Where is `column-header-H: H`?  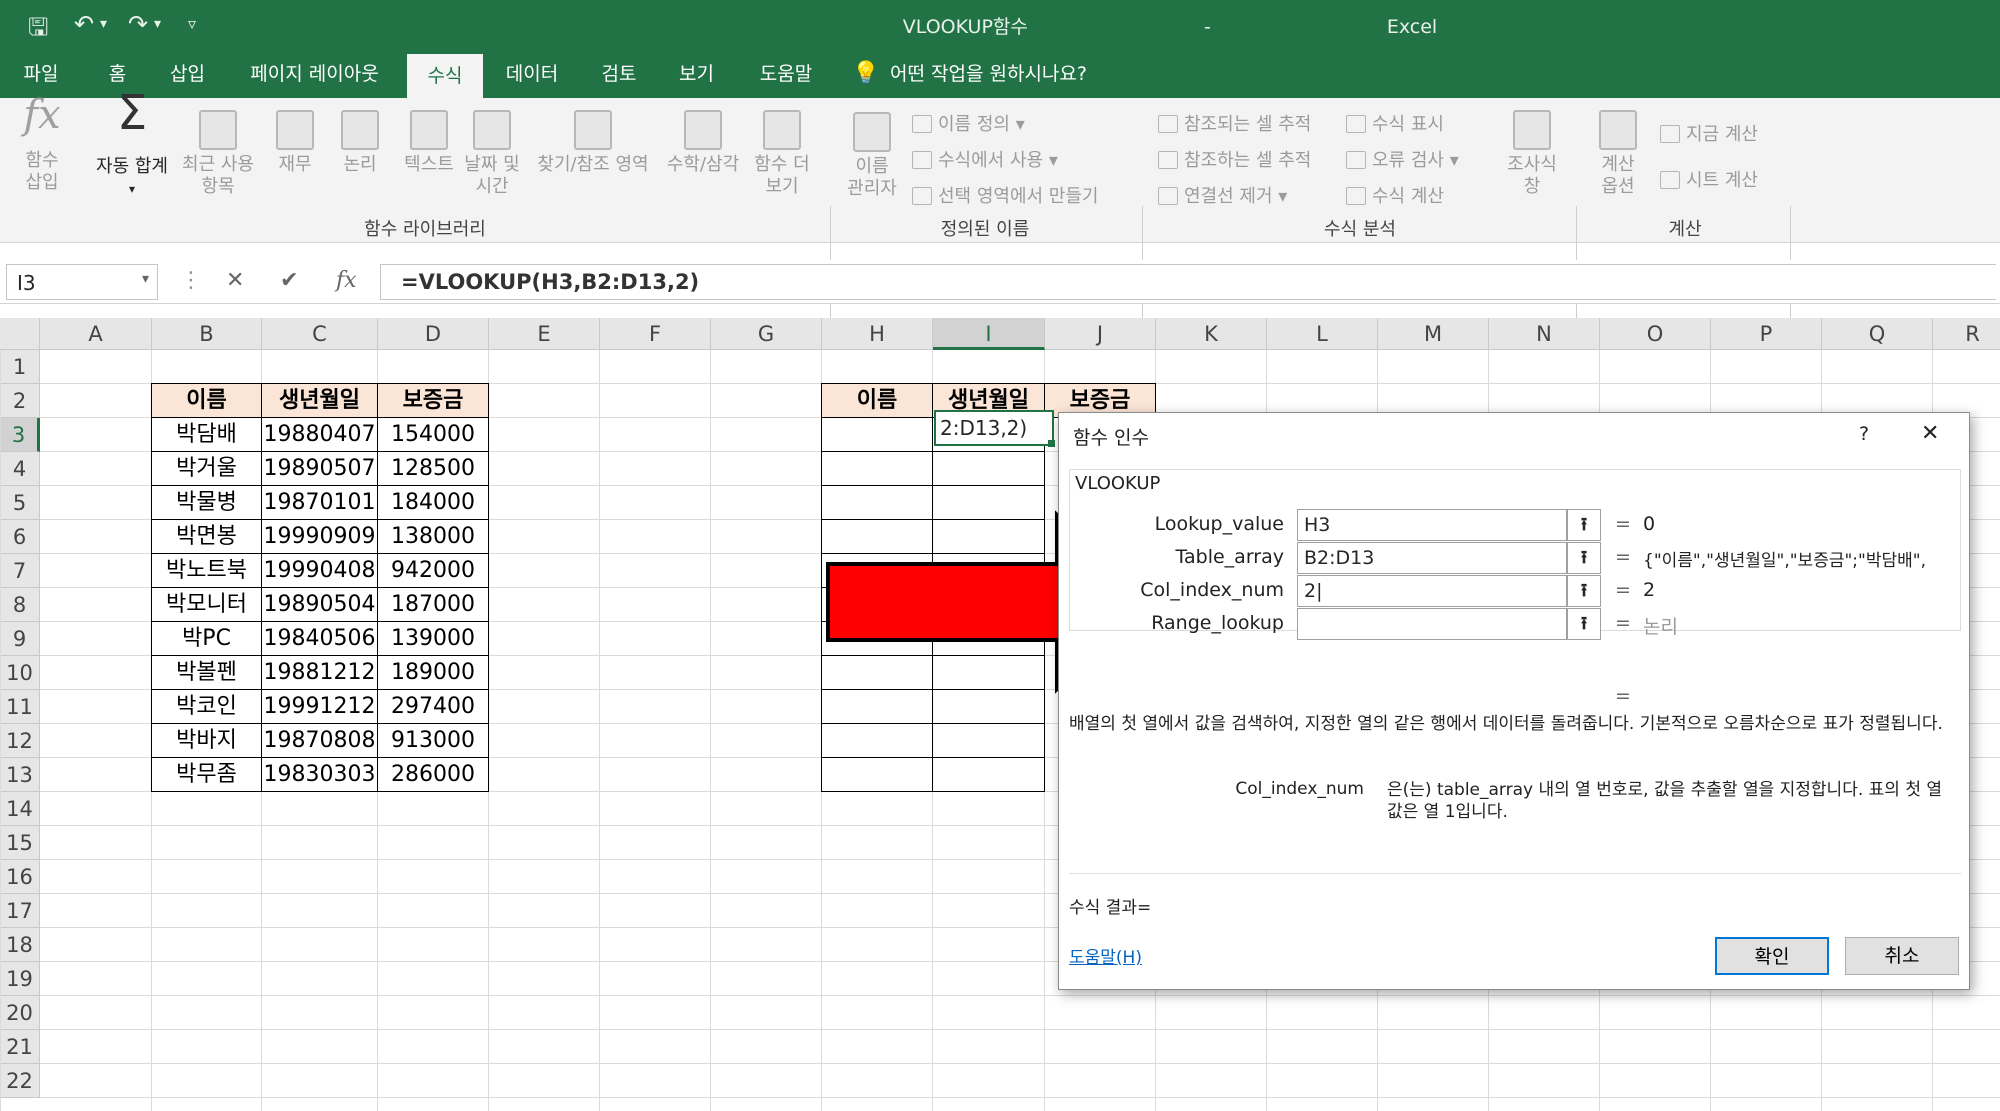 column-header-H: H is located at coordinates (877, 334).